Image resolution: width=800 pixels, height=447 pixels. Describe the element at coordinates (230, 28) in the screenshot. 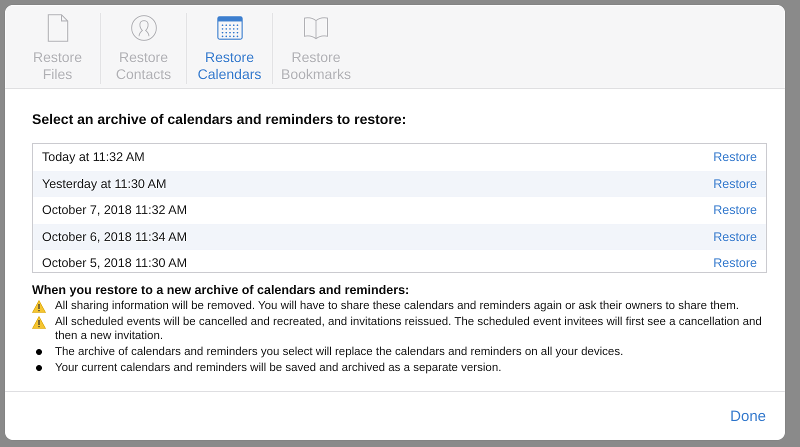

I see `calendar-icon` at that location.